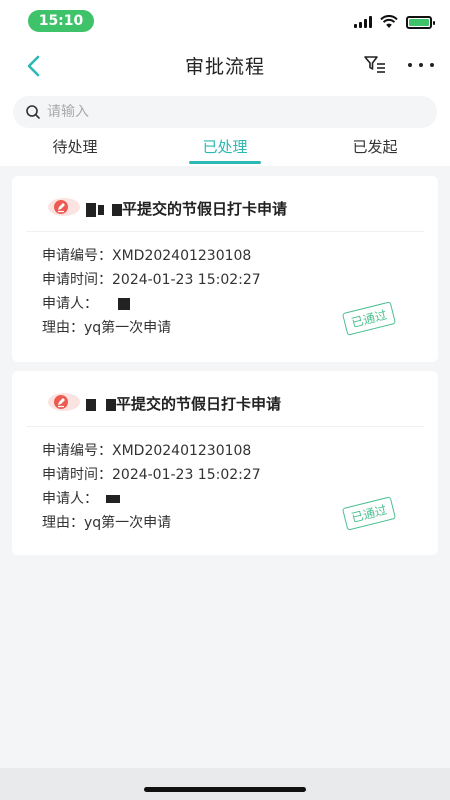 This screenshot has height=800, width=450. I want to click on search-input, so click(227, 112).